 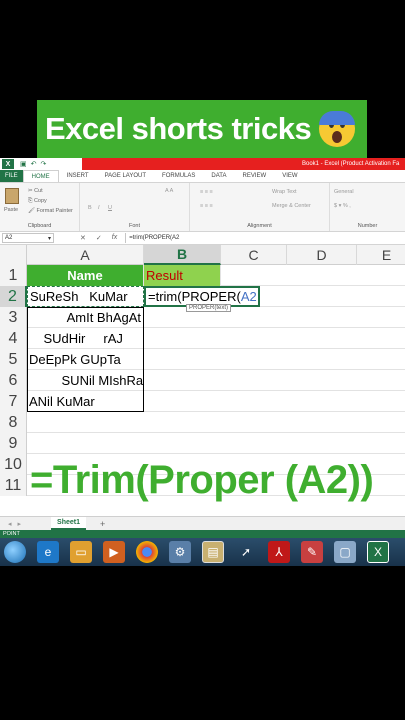 I want to click on undo-icon: ↶, so click(x=34, y=164).